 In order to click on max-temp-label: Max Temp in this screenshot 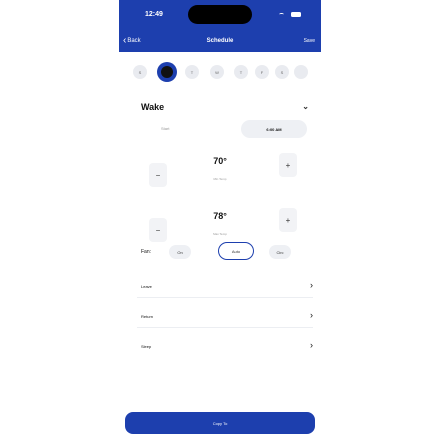, I will do `click(220, 234)`.